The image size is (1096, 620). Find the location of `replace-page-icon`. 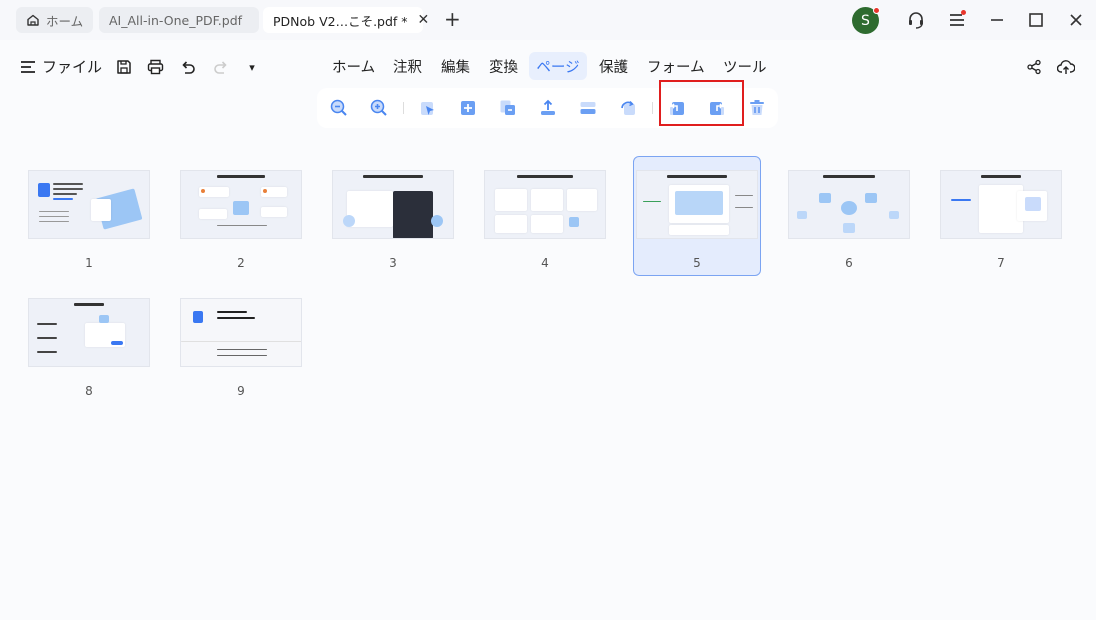

replace-page-icon is located at coordinates (508, 108).